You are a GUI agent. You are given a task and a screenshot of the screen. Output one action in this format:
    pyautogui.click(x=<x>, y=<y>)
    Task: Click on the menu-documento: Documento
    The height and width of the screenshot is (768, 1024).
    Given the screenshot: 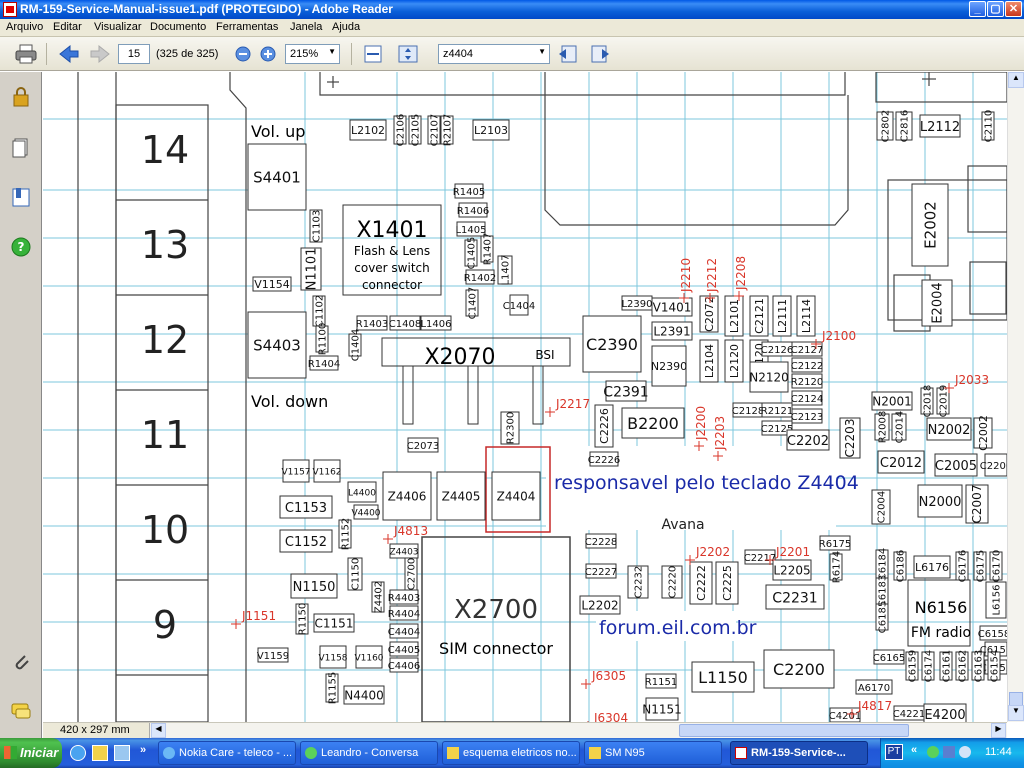 What is the action you would take?
    pyautogui.click(x=178, y=27)
    